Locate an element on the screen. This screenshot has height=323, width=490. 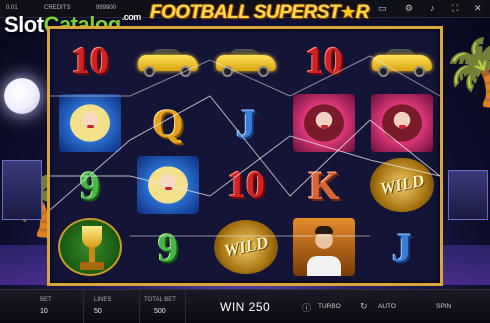
bet-value: 10 is located at coordinates (44, 311).